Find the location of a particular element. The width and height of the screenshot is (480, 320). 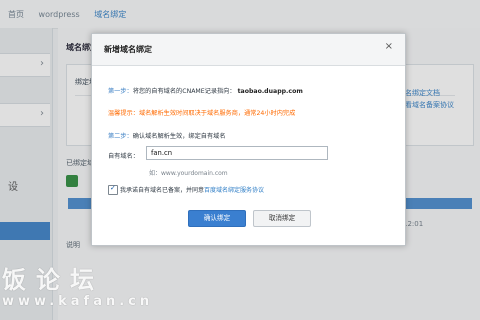

warning-row: 温馨提示：域名解析生效时间取决于域名服务商，通常24小时内完成 is located at coordinates (201, 112).